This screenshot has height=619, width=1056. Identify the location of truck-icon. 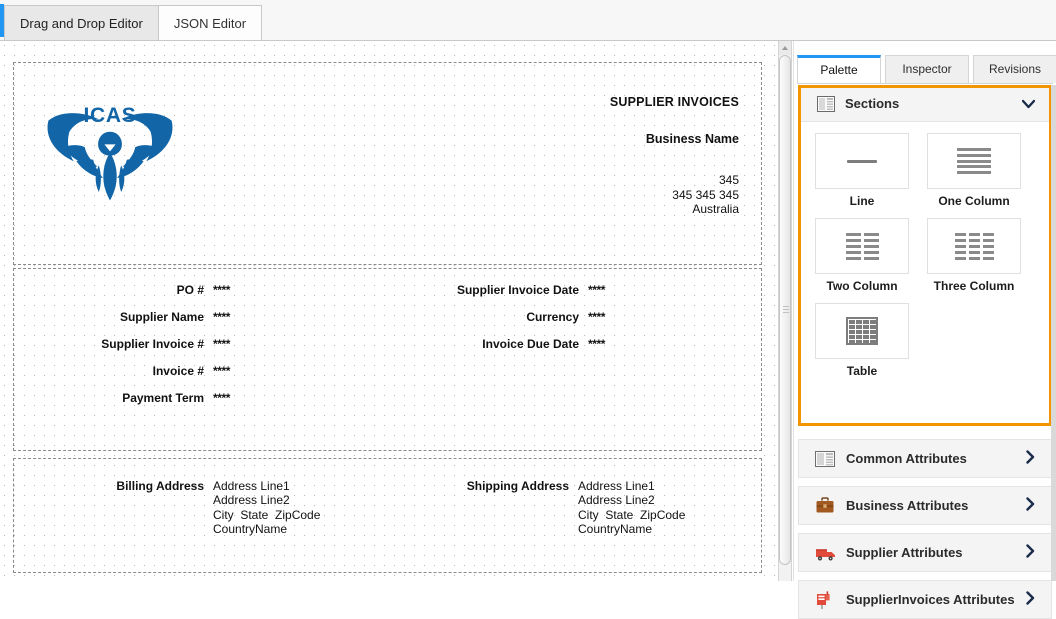
(825, 553).